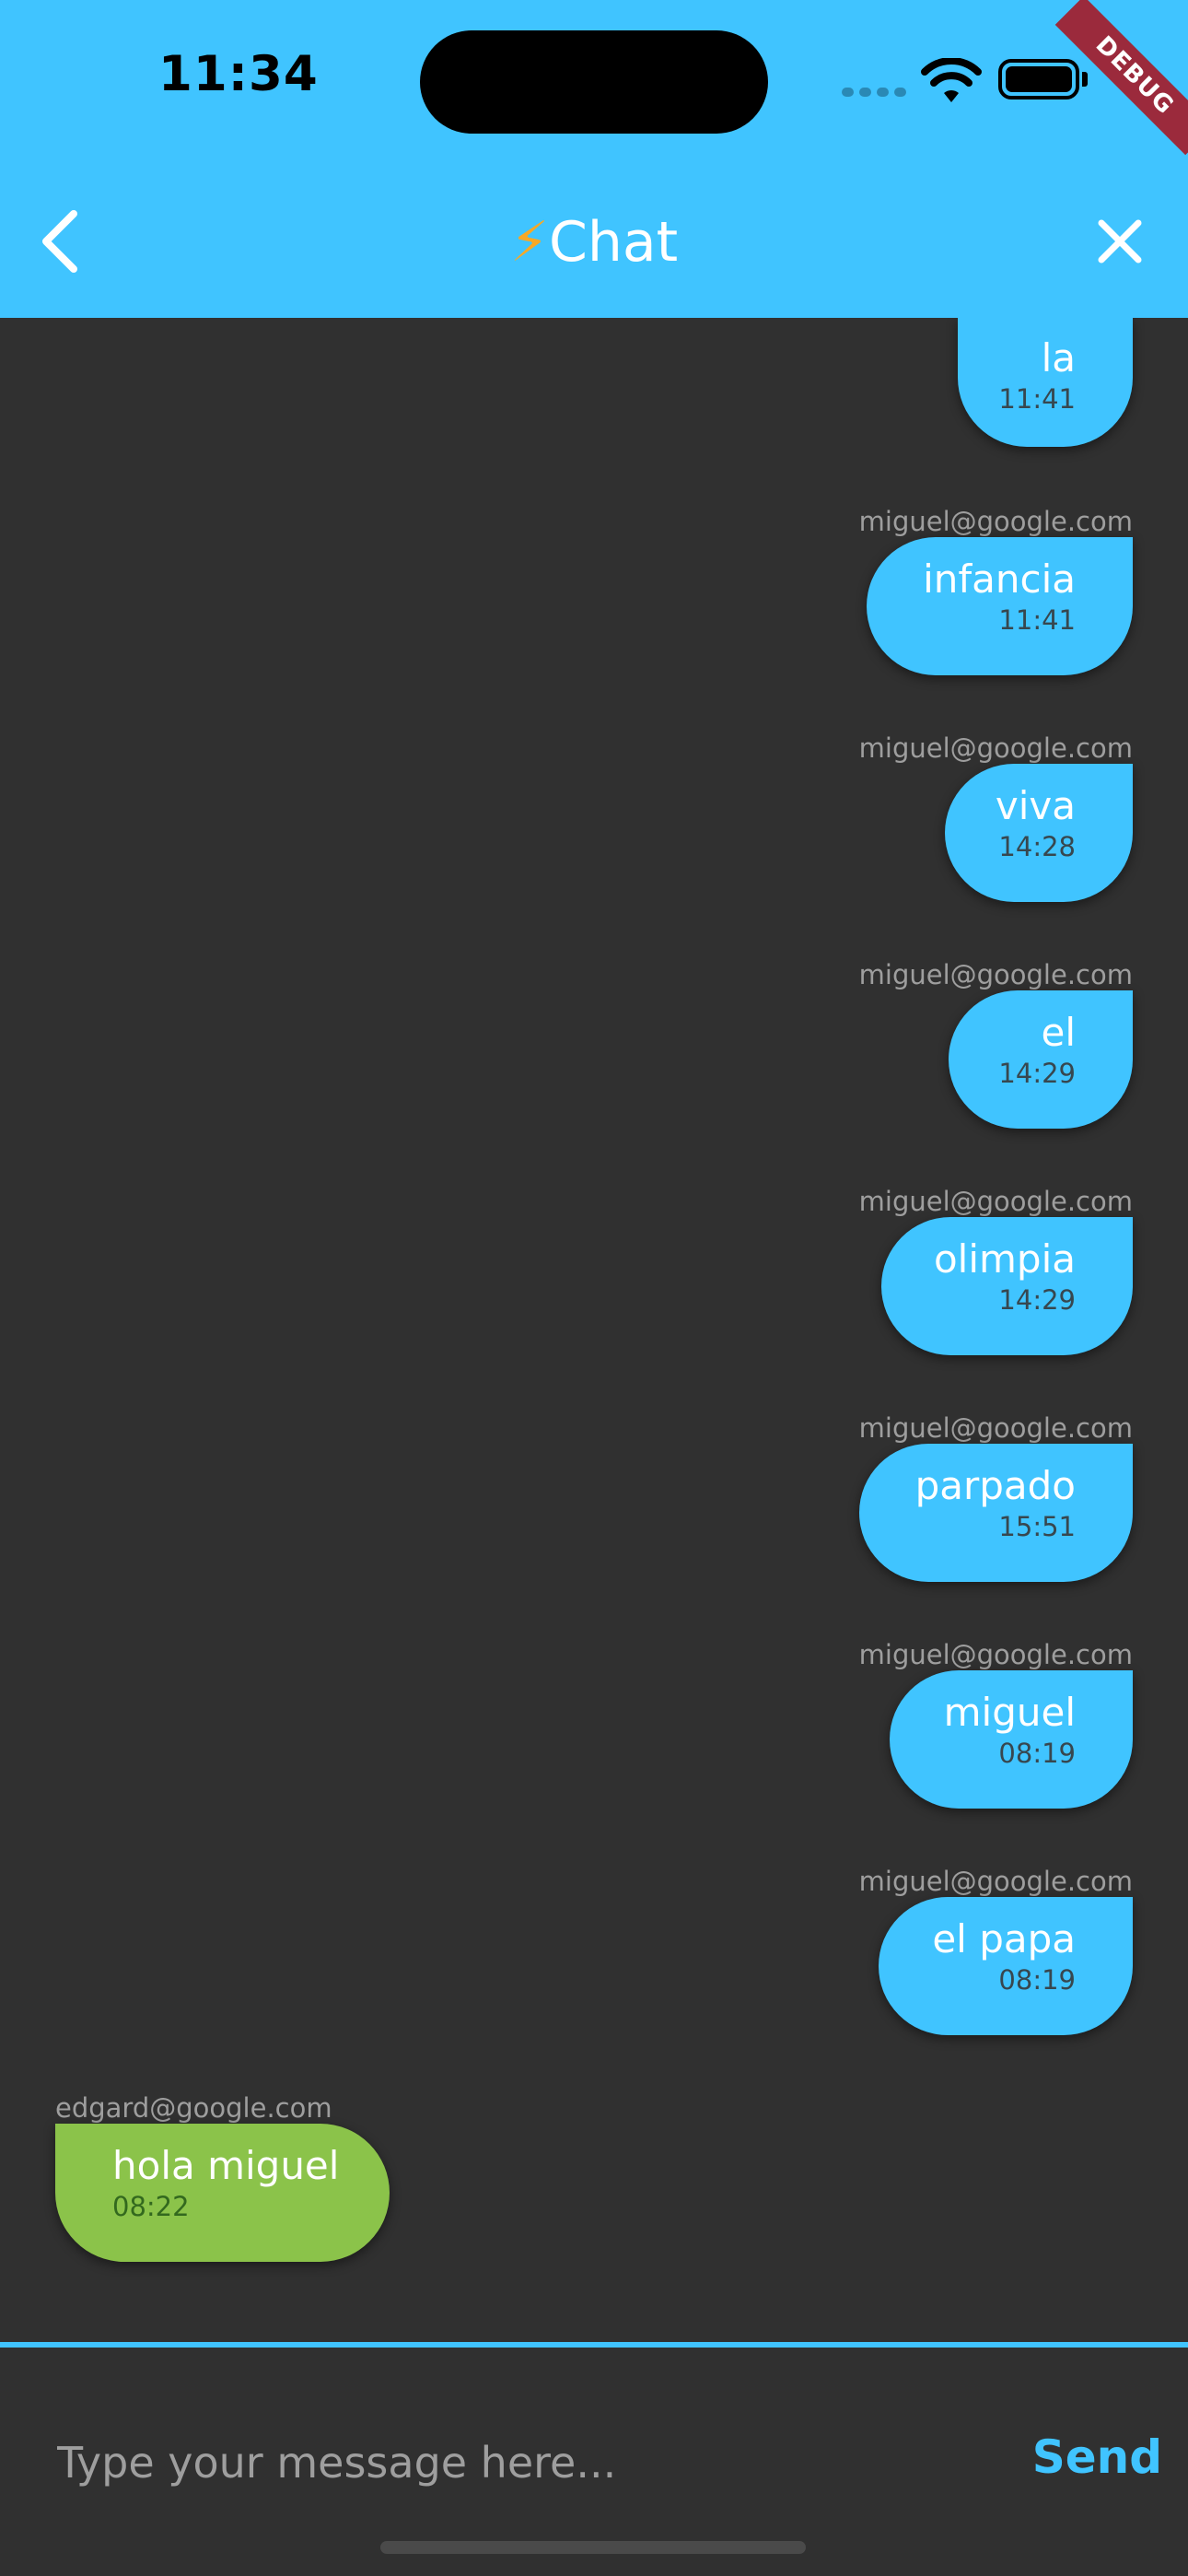  Describe the element at coordinates (529, 243) in the screenshot. I see `lightning-icon: ⚡` at that location.